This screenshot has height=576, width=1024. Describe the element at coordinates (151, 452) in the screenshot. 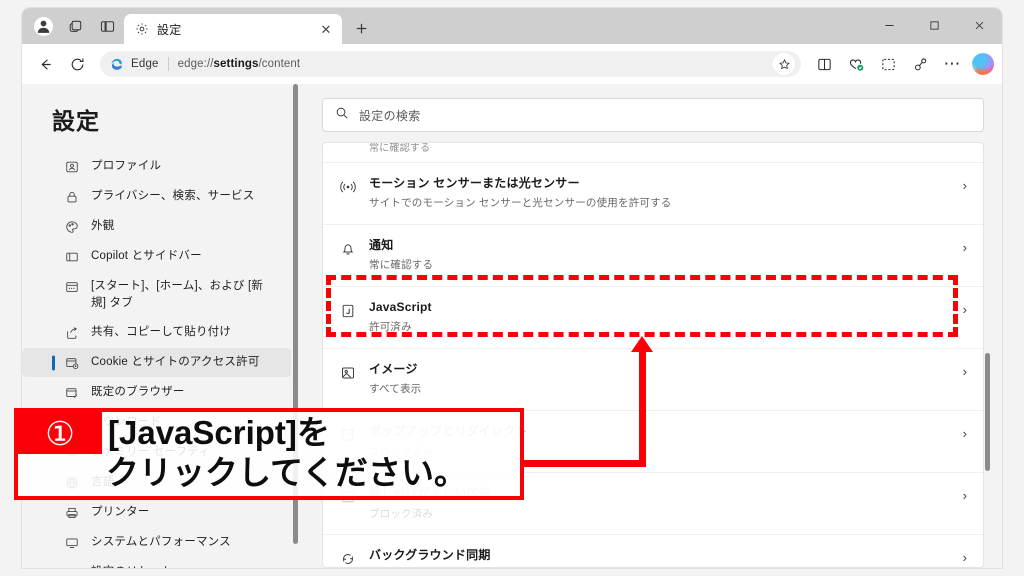

I see `sidebar-item-label: ファミリー セーフティ` at that location.